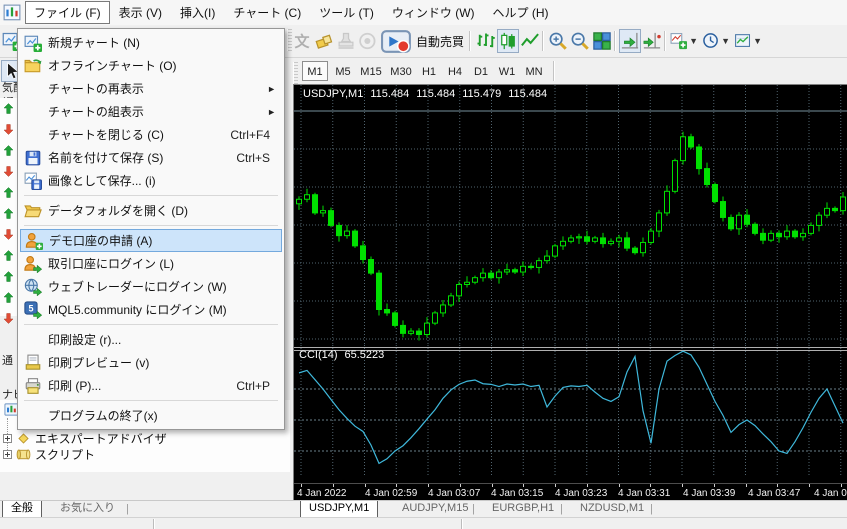 Image resolution: width=847 pixels, height=529 pixels. I want to click on timeframe-mn-button: MN, so click(534, 71).